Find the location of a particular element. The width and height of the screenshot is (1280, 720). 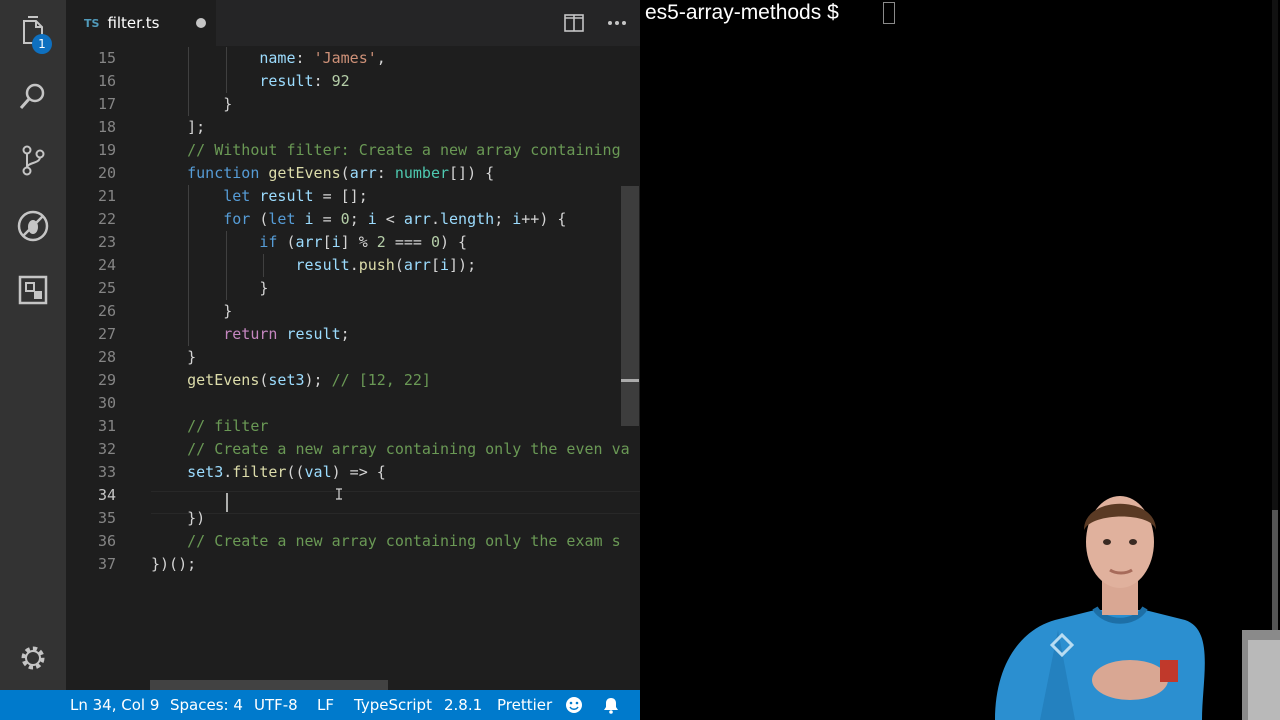

line-number: 31 is located at coordinates (106, 426).